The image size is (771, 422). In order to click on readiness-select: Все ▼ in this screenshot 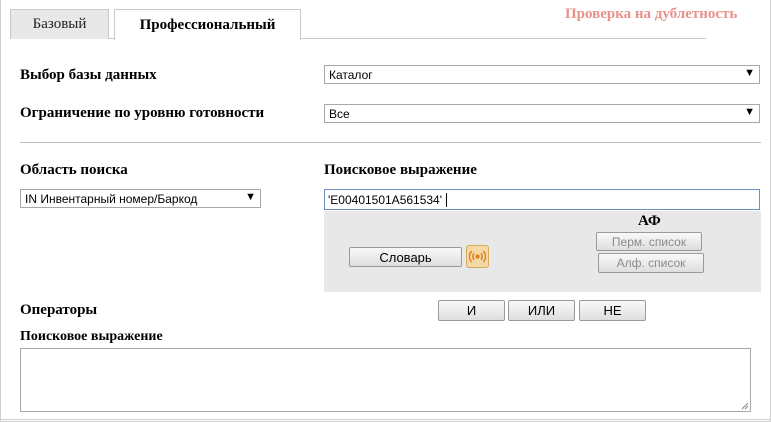, I will do `click(542, 113)`.